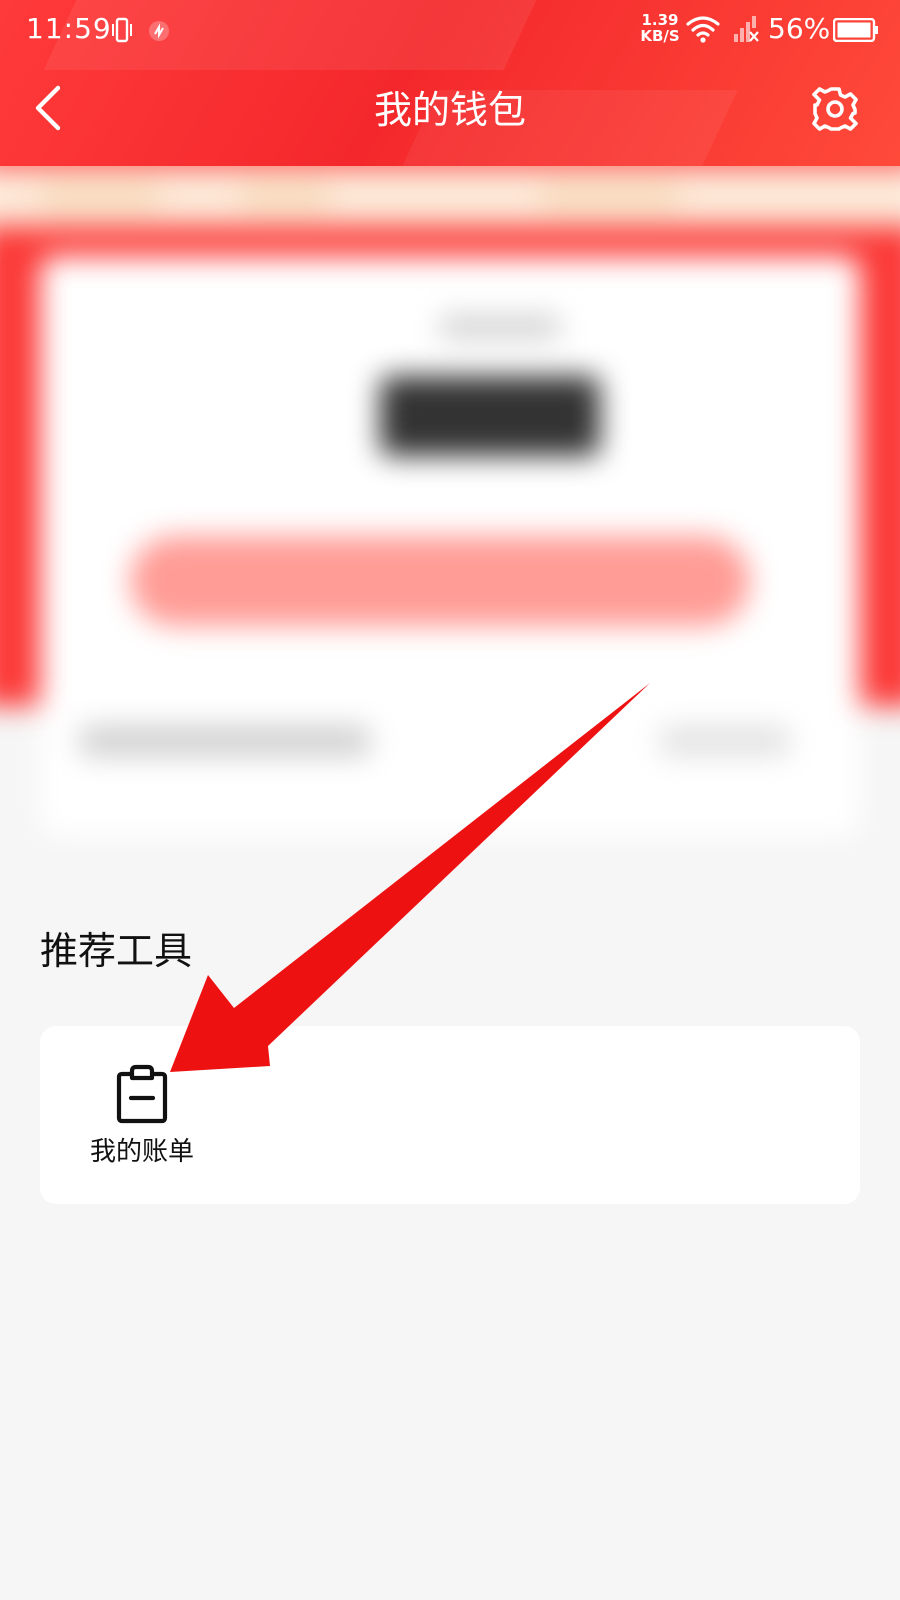 This screenshot has height=1600, width=900. I want to click on battery-icon, so click(855, 30).